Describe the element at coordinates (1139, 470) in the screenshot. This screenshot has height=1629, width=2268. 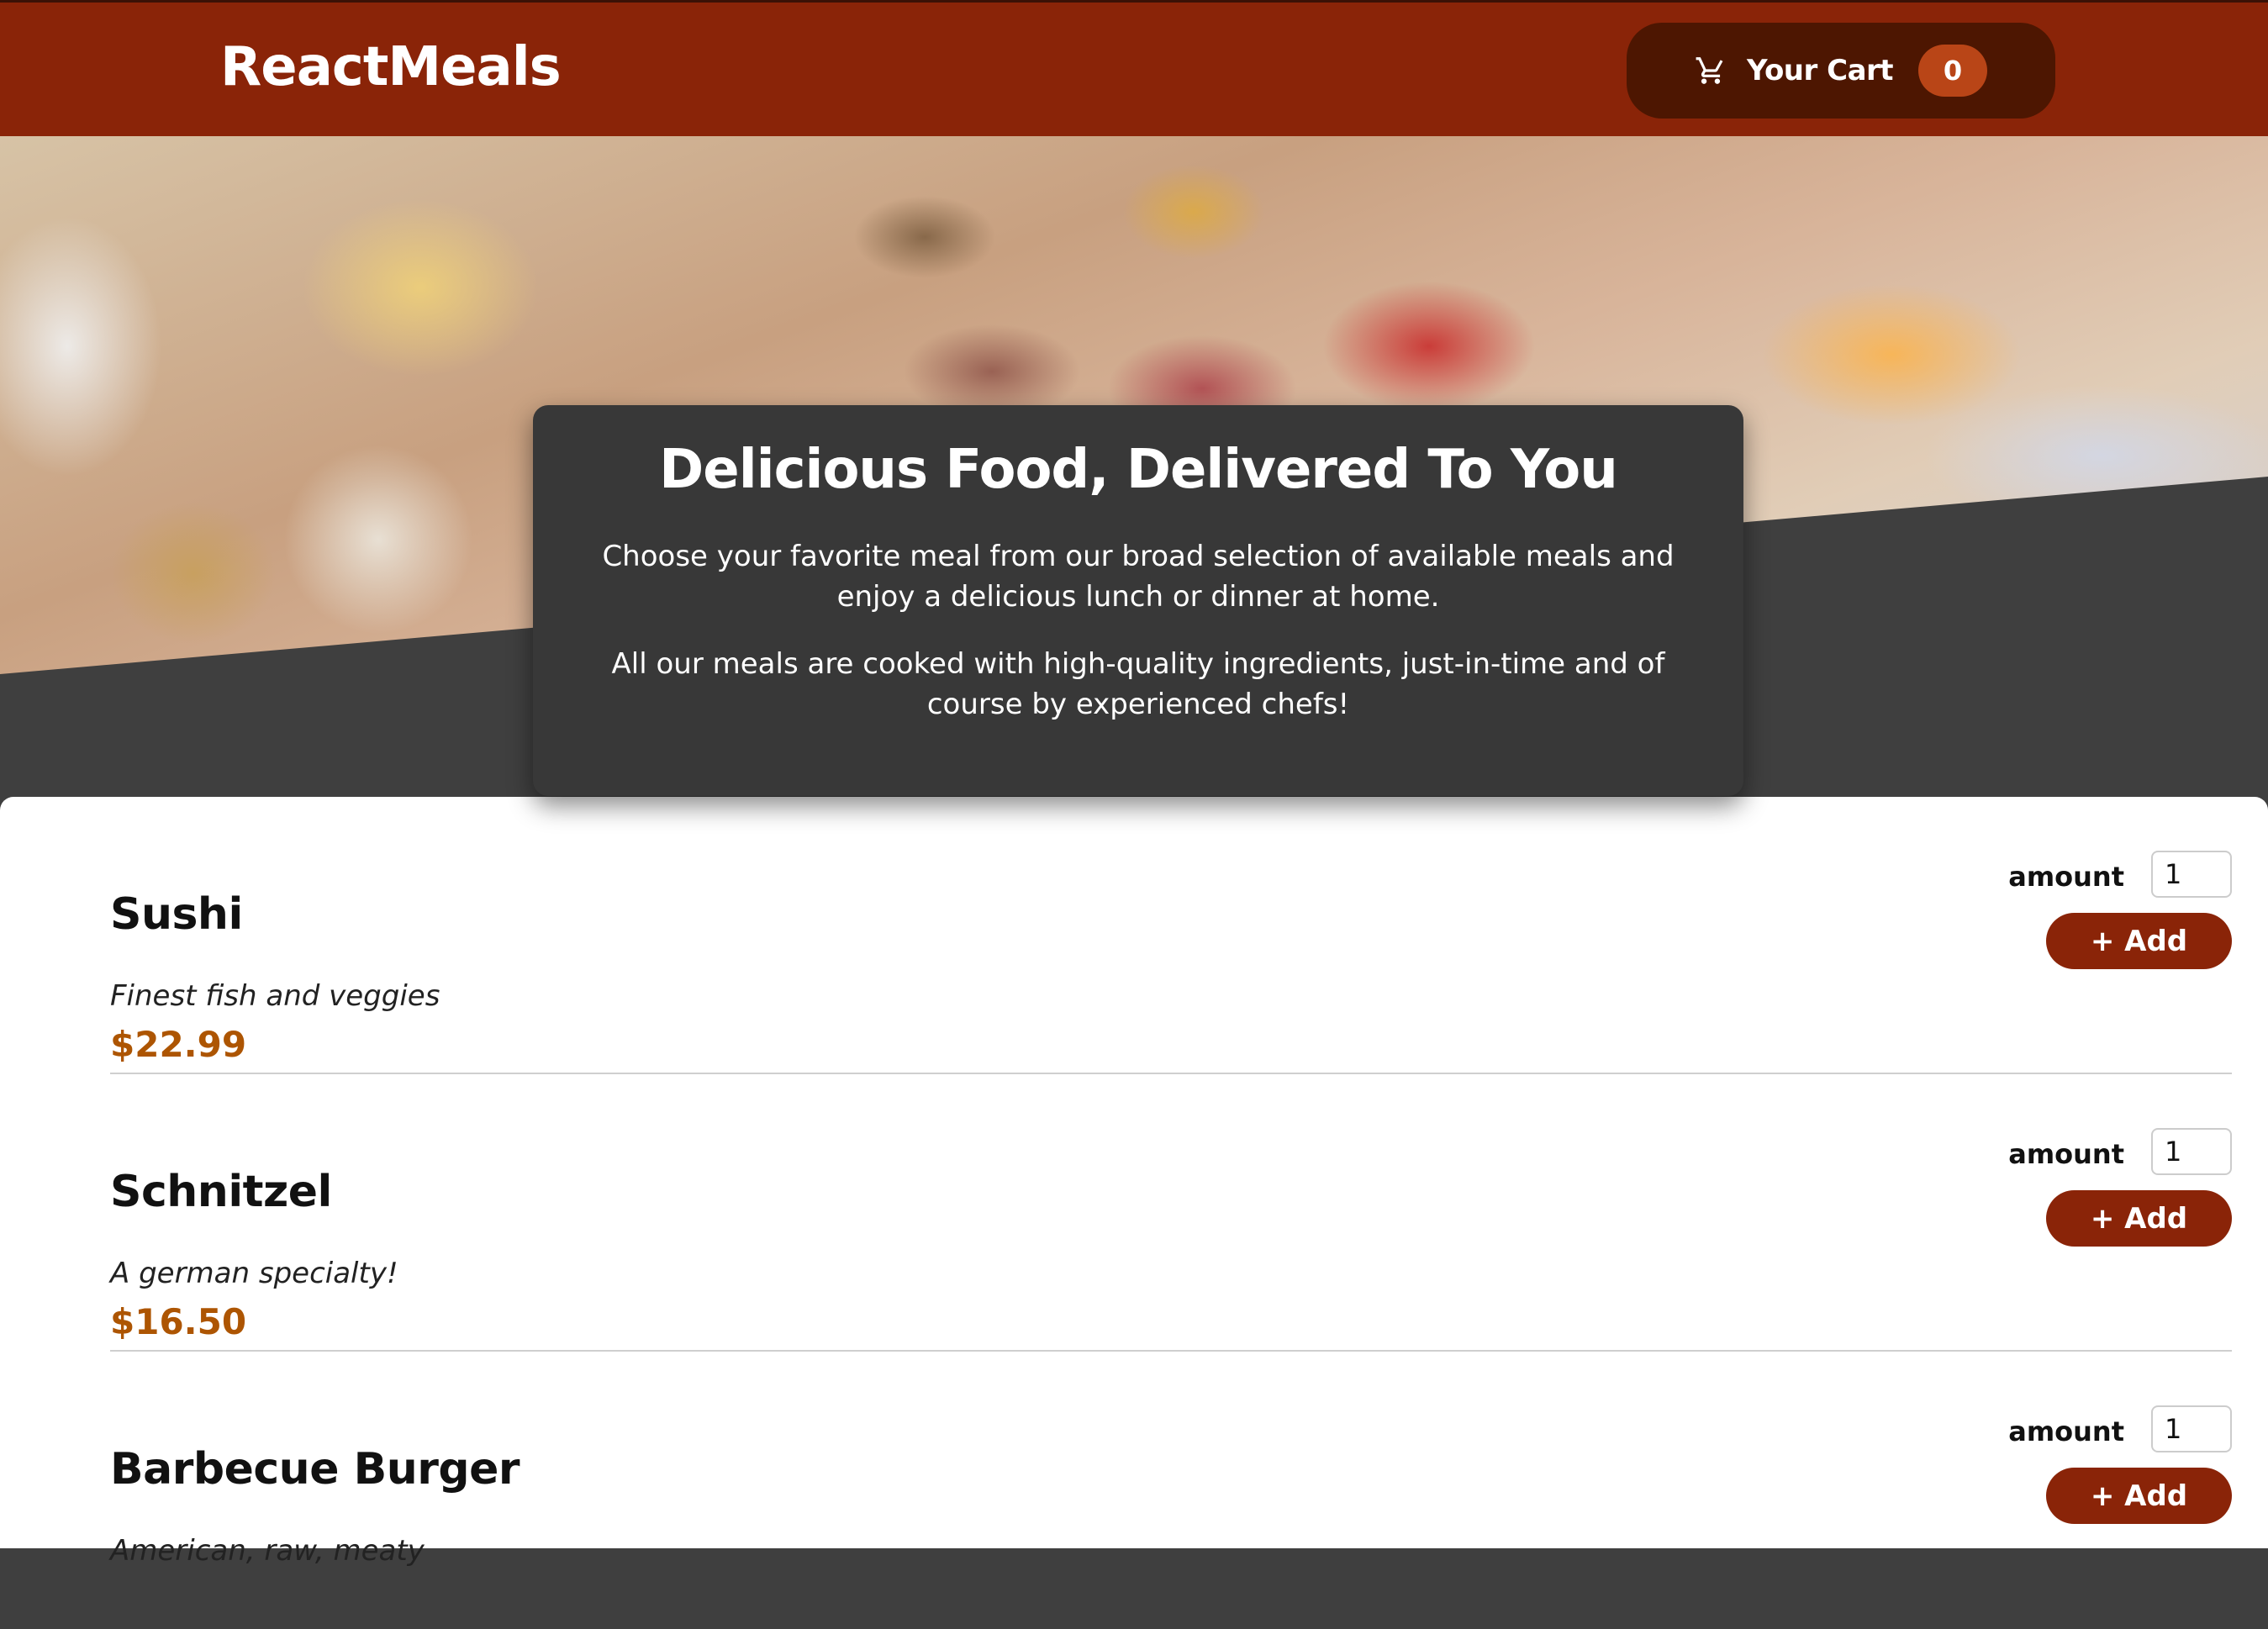
I see `summary-title: Delicious Food, Delivered To You` at that location.